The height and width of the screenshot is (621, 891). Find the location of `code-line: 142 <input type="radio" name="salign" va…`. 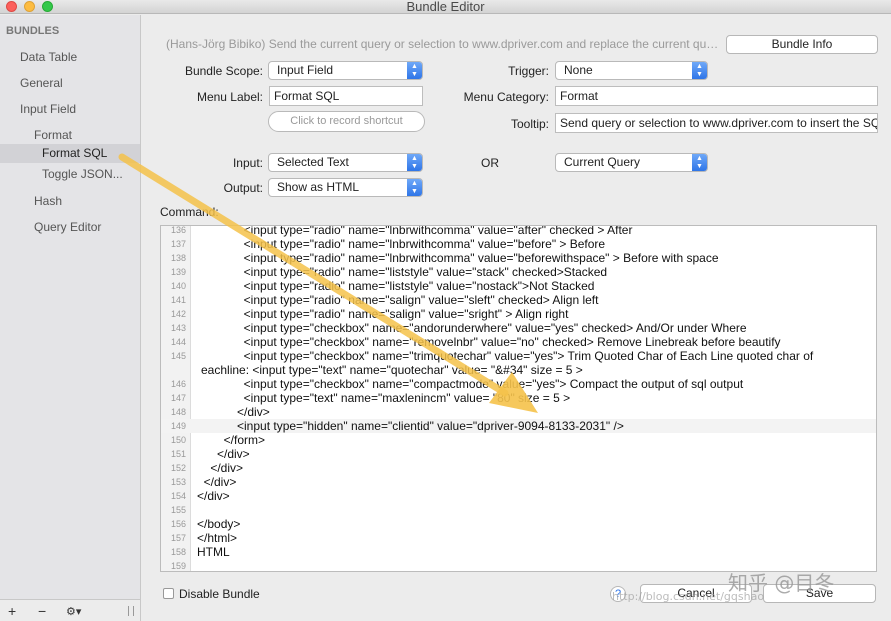

code-line: 142 <input type="radio" name="salign" va… is located at coordinates (518, 314).